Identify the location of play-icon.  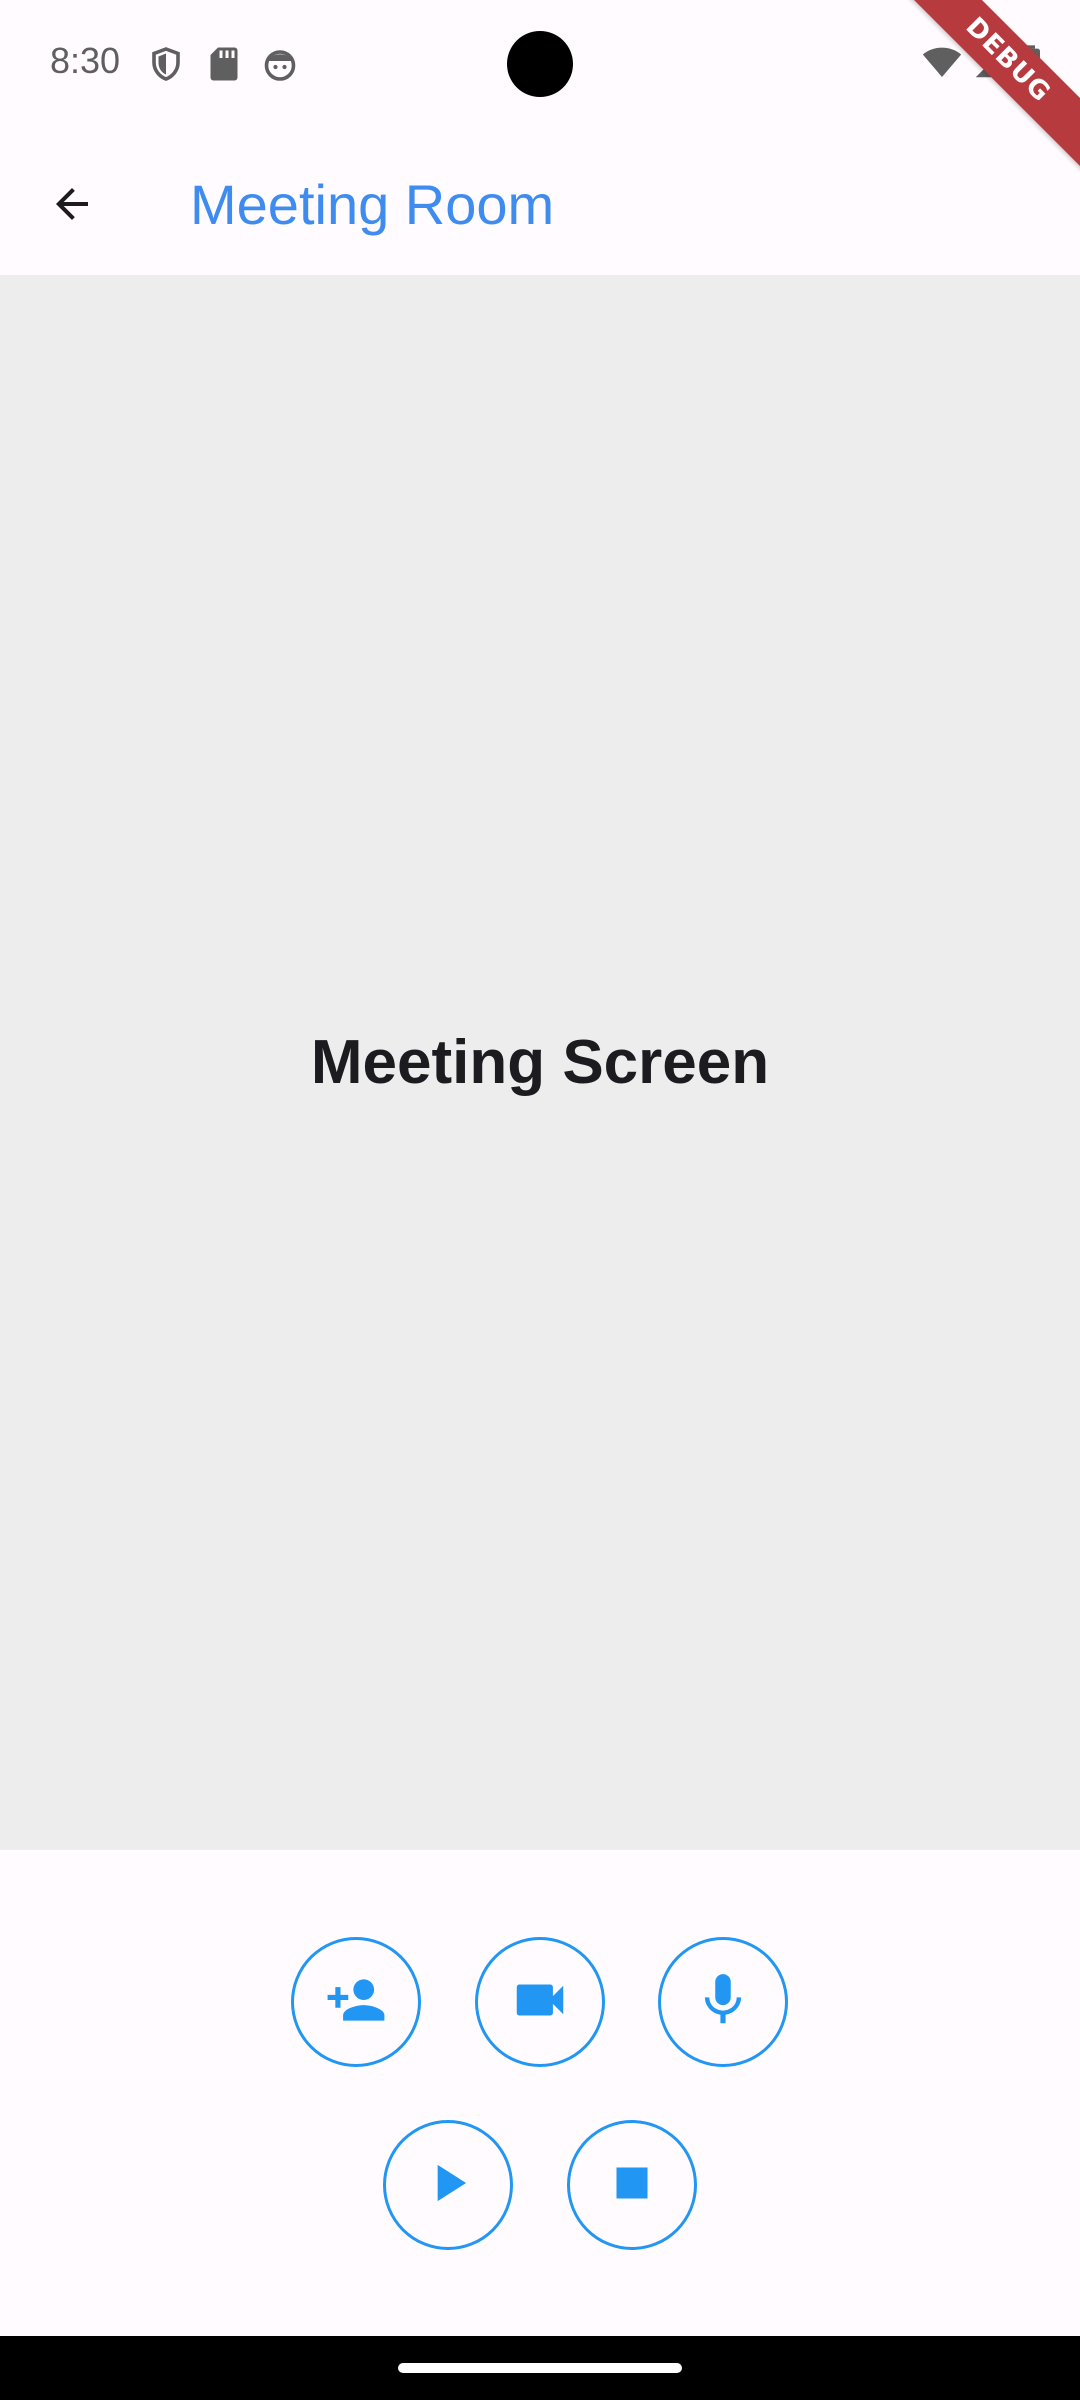
(448, 2185).